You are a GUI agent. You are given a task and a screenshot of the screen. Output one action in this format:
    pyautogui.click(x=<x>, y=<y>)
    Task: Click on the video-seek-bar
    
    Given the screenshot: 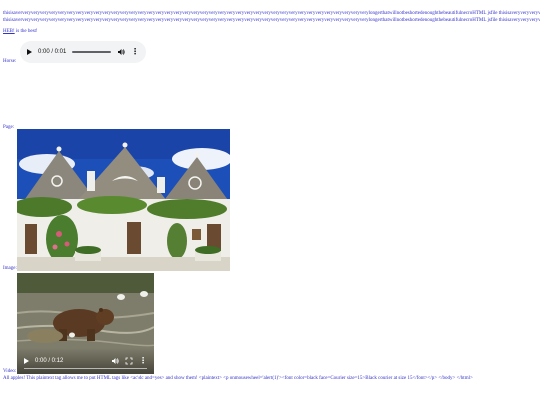 What is the action you would take?
    pyautogui.click(x=85, y=368)
    